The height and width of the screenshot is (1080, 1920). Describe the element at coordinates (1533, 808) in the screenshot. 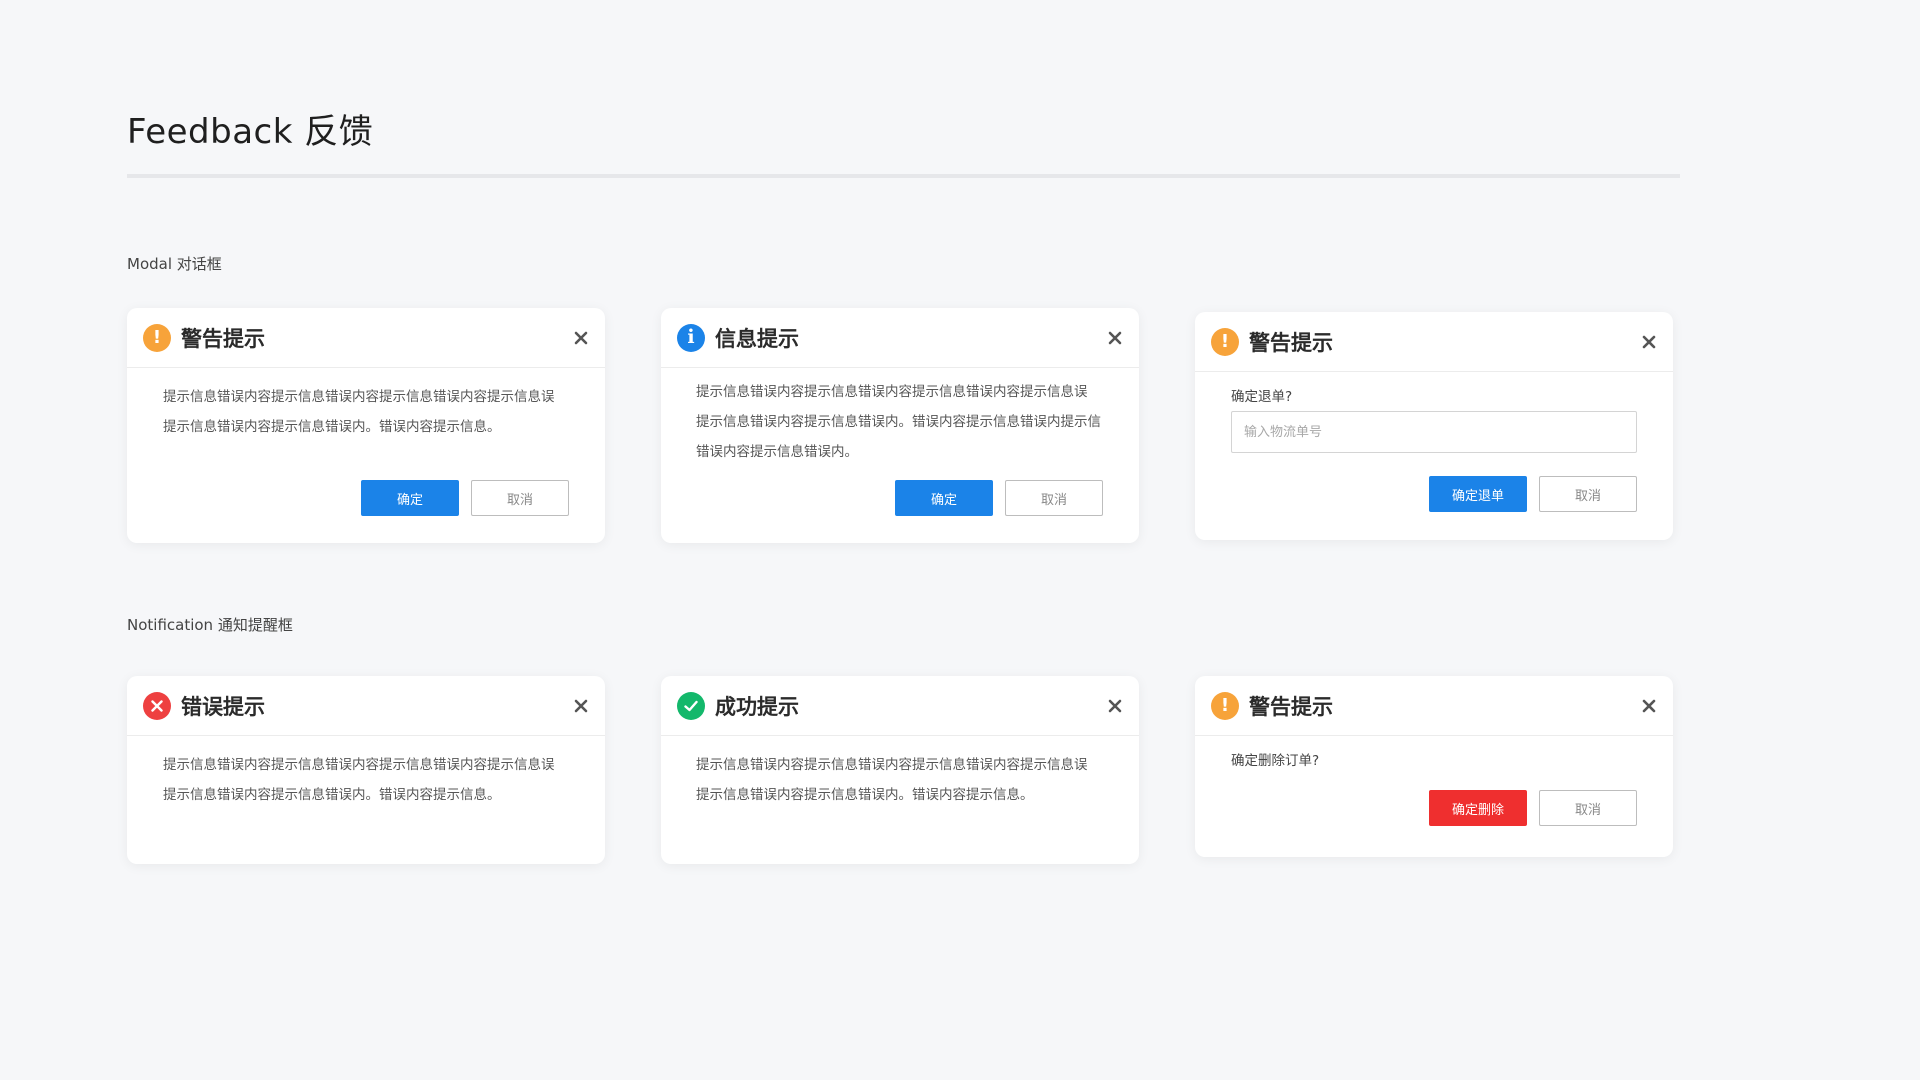

I see `notification-actions: 确定删除 取消` at that location.